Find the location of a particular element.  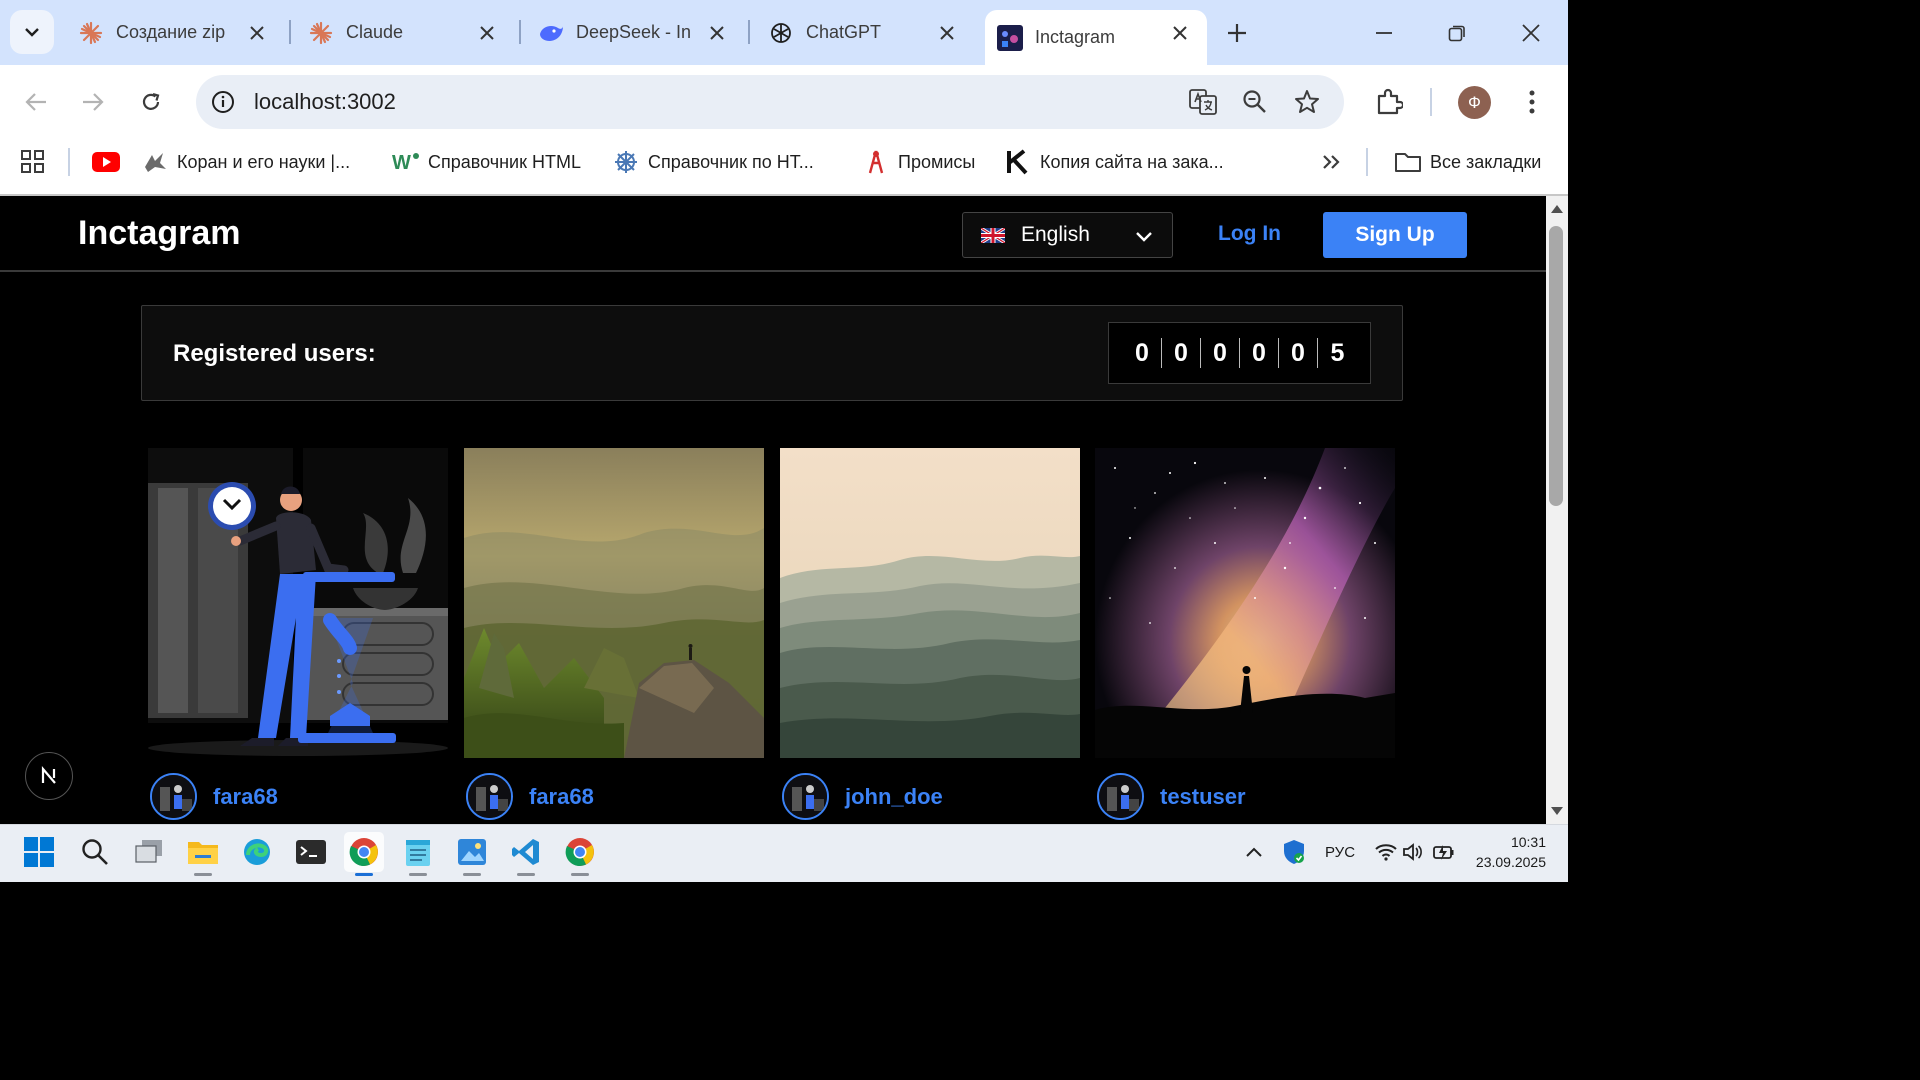

bookmark-item: W Справочник HTML is located at coordinates (486, 162).